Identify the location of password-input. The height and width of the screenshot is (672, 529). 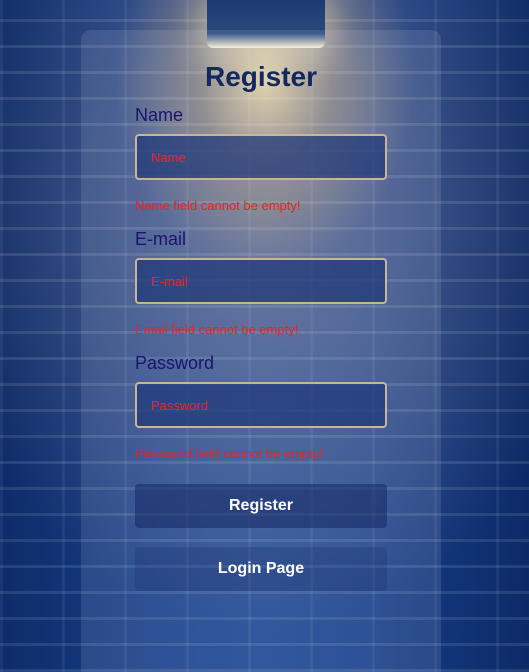
(261, 405).